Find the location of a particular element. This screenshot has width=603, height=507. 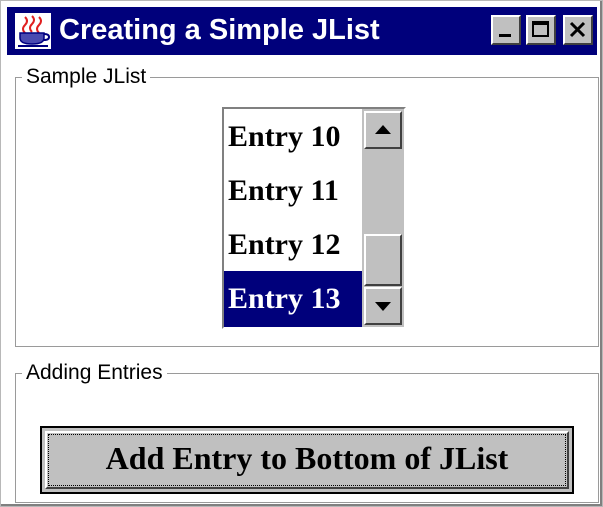

scroll-up-button is located at coordinates (383, 130).